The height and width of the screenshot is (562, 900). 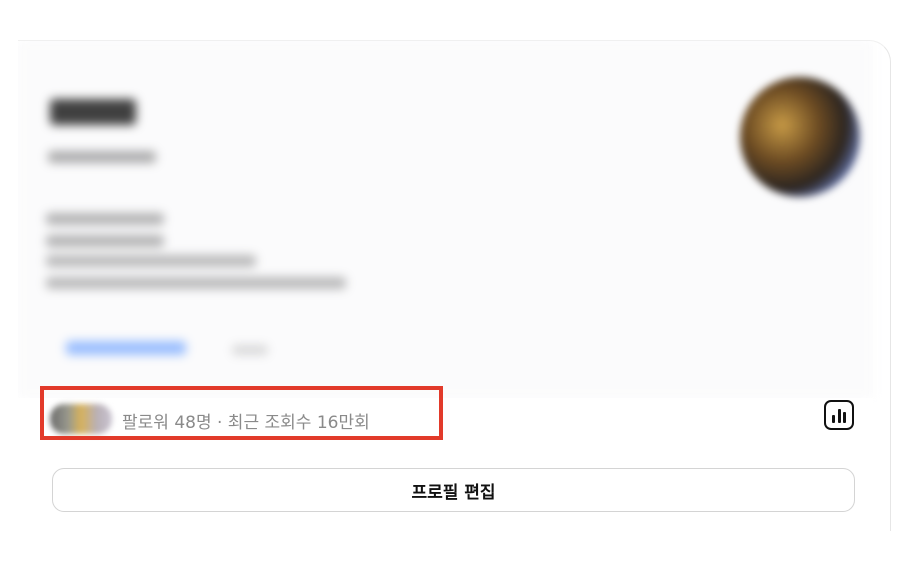 I want to click on follower-avatar-stack, so click(x=81, y=419).